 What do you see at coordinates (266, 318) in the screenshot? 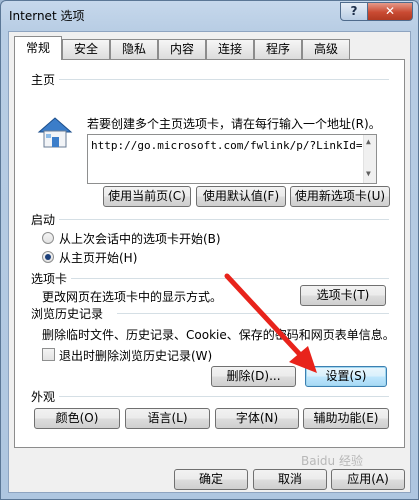
I see `arrow-shaft` at bounding box center [266, 318].